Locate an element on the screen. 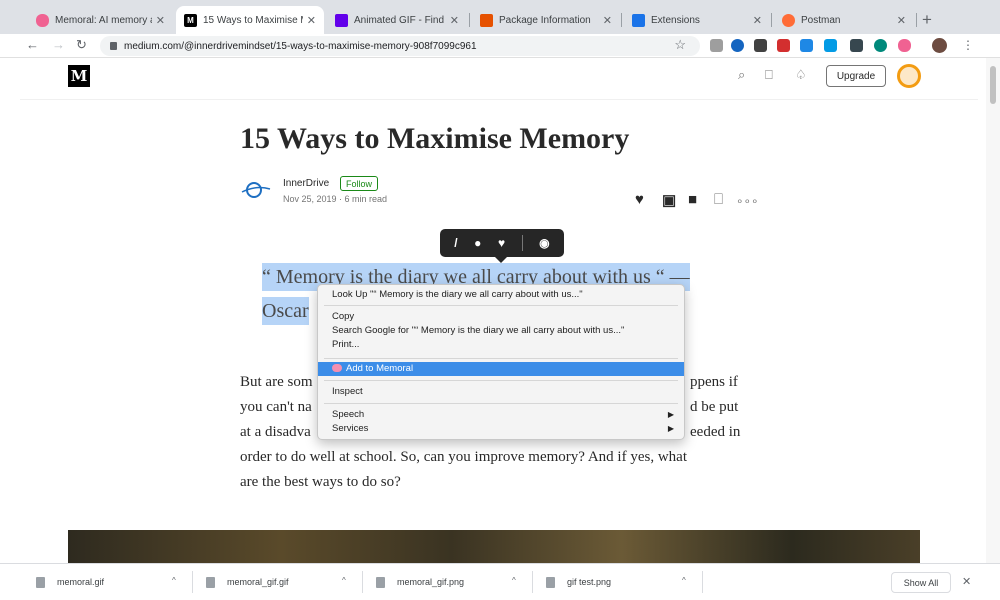  more-horizontal-icon: ∘∘∘ is located at coordinates (747, 201).